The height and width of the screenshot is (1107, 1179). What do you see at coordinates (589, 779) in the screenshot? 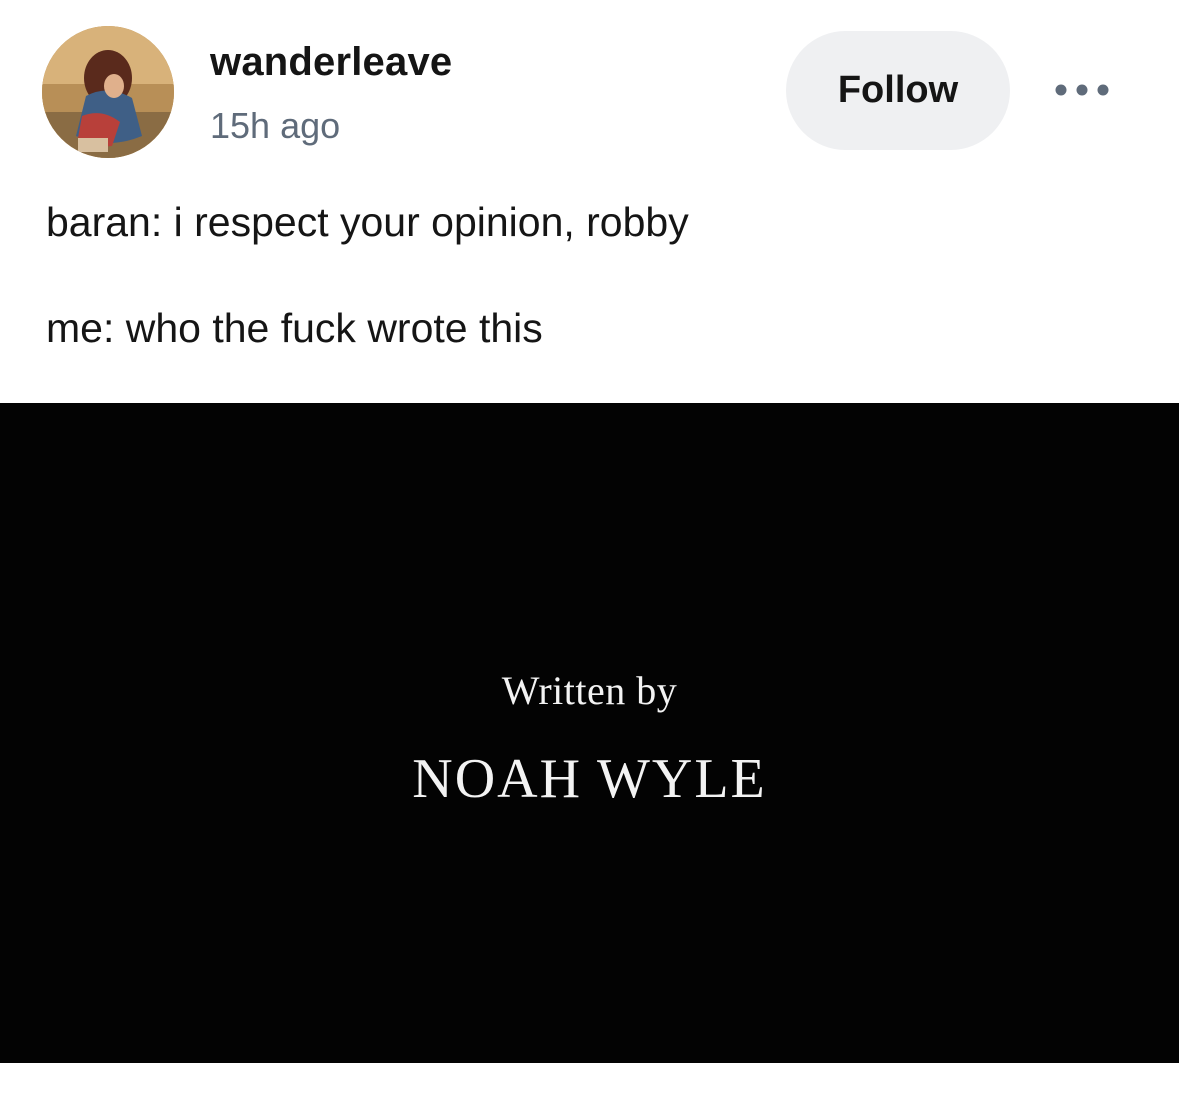
I see `image-caption-name: NOAH WYLE` at bounding box center [589, 779].